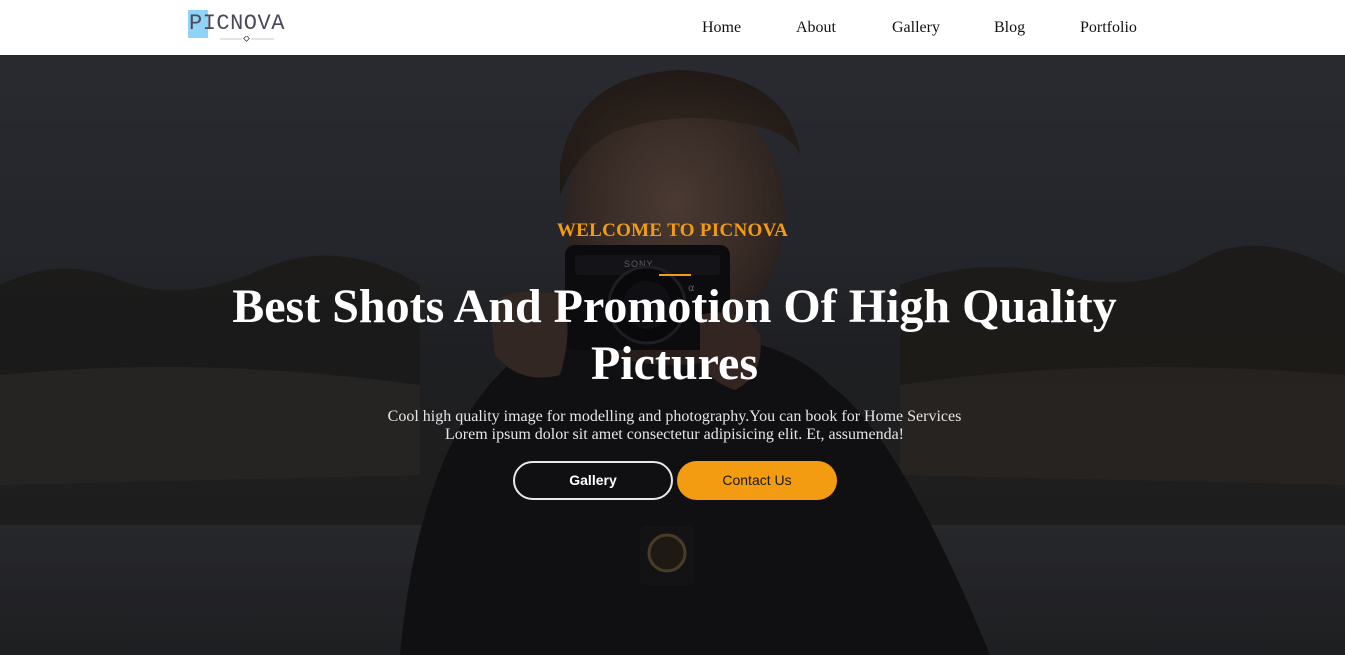 The image size is (1345, 655). What do you see at coordinates (1108, 28) in the screenshot?
I see `nav-link-portfolio: Portfolio` at bounding box center [1108, 28].